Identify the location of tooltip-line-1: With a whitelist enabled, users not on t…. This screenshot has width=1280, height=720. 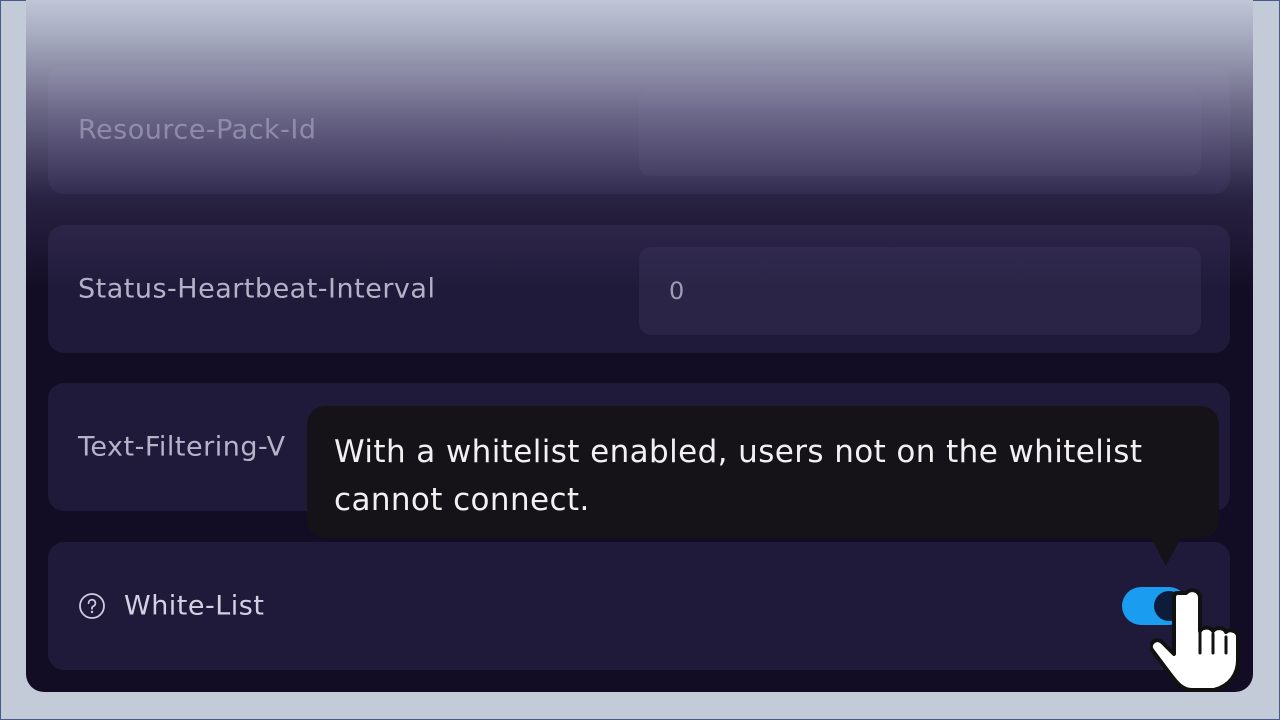
(738, 452).